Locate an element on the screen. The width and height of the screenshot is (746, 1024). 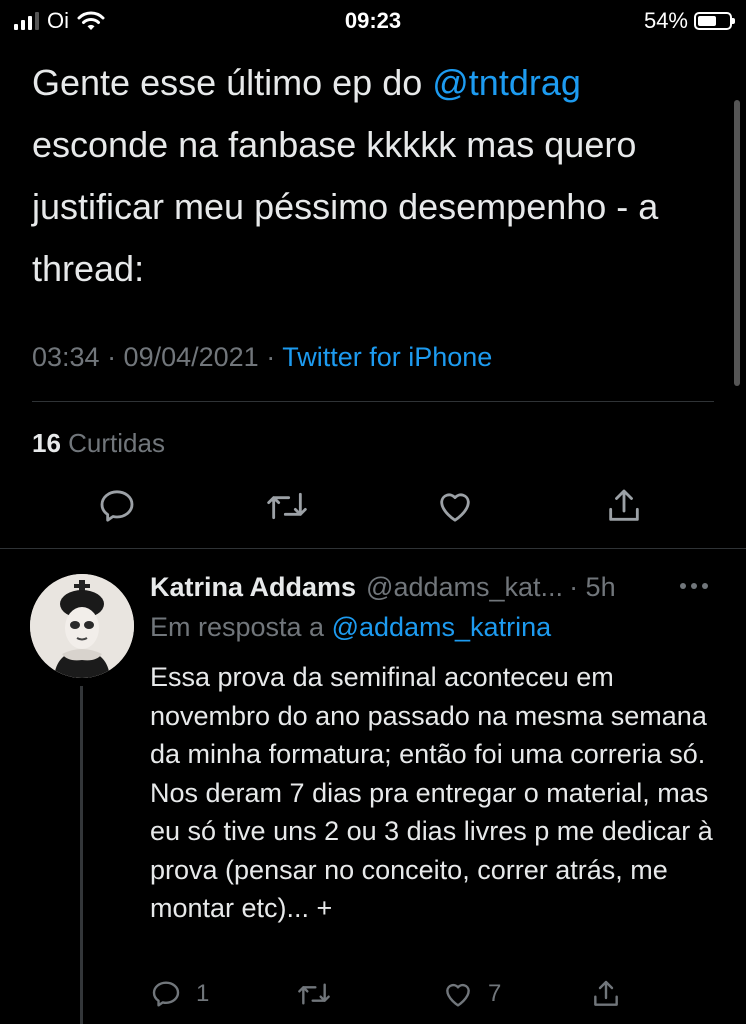
likes-stat: 16 Curtidas is located at coordinates (98, 443).